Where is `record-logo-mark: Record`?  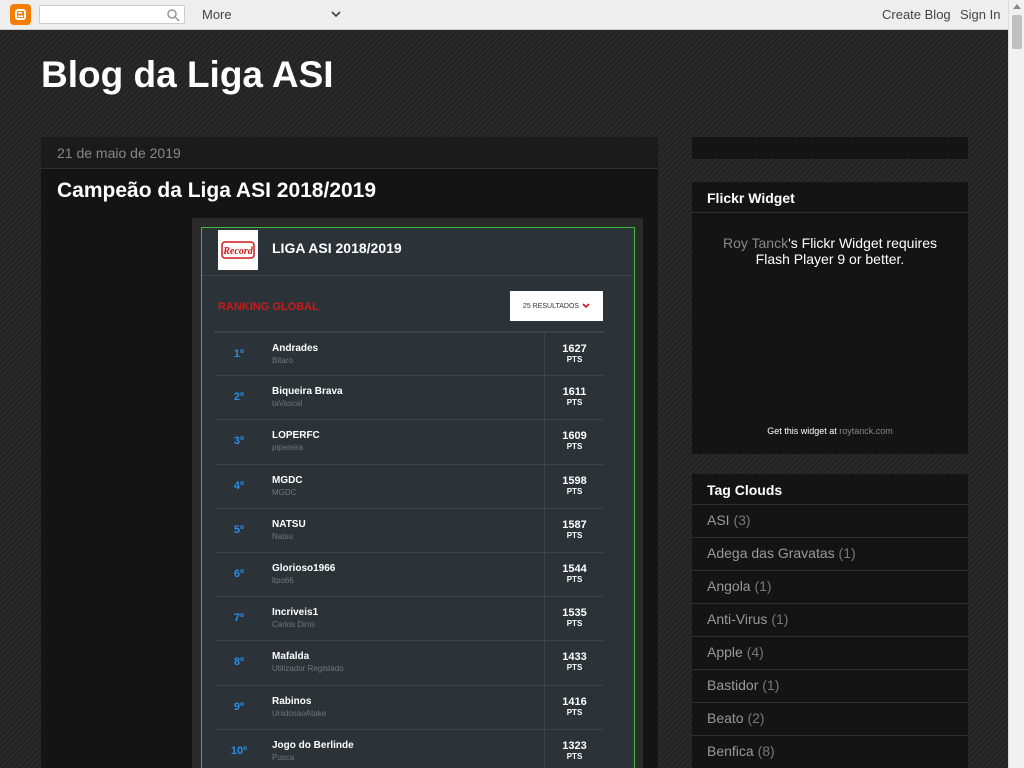 record-logo-mark: Record is located at coordinates (238, 250).